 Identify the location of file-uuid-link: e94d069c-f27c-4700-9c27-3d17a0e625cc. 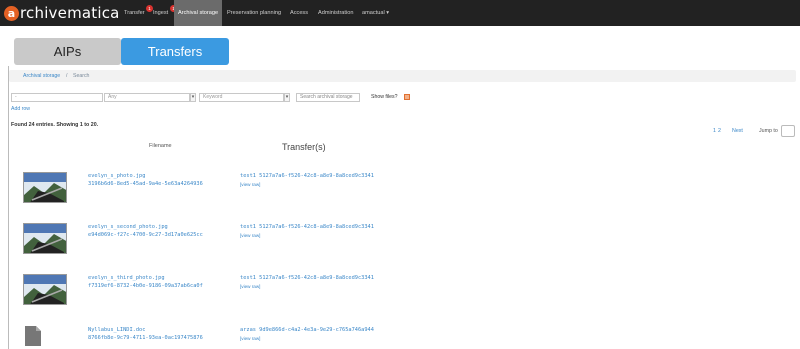
(145, 235).